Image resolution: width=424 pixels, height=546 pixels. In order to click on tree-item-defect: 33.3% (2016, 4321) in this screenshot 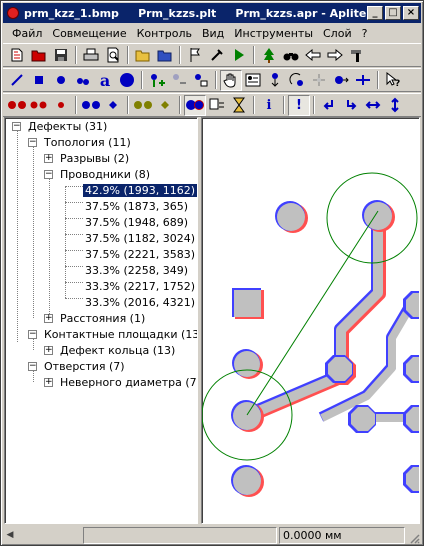, I will do `click(140, 302)`.